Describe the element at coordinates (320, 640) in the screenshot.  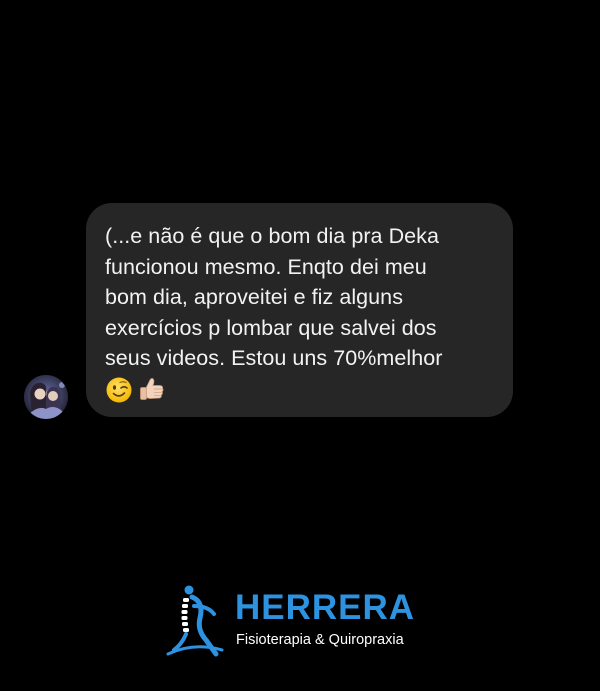
I see `brand-tagline: Fisioterapia & Quiropraxia` at that location.